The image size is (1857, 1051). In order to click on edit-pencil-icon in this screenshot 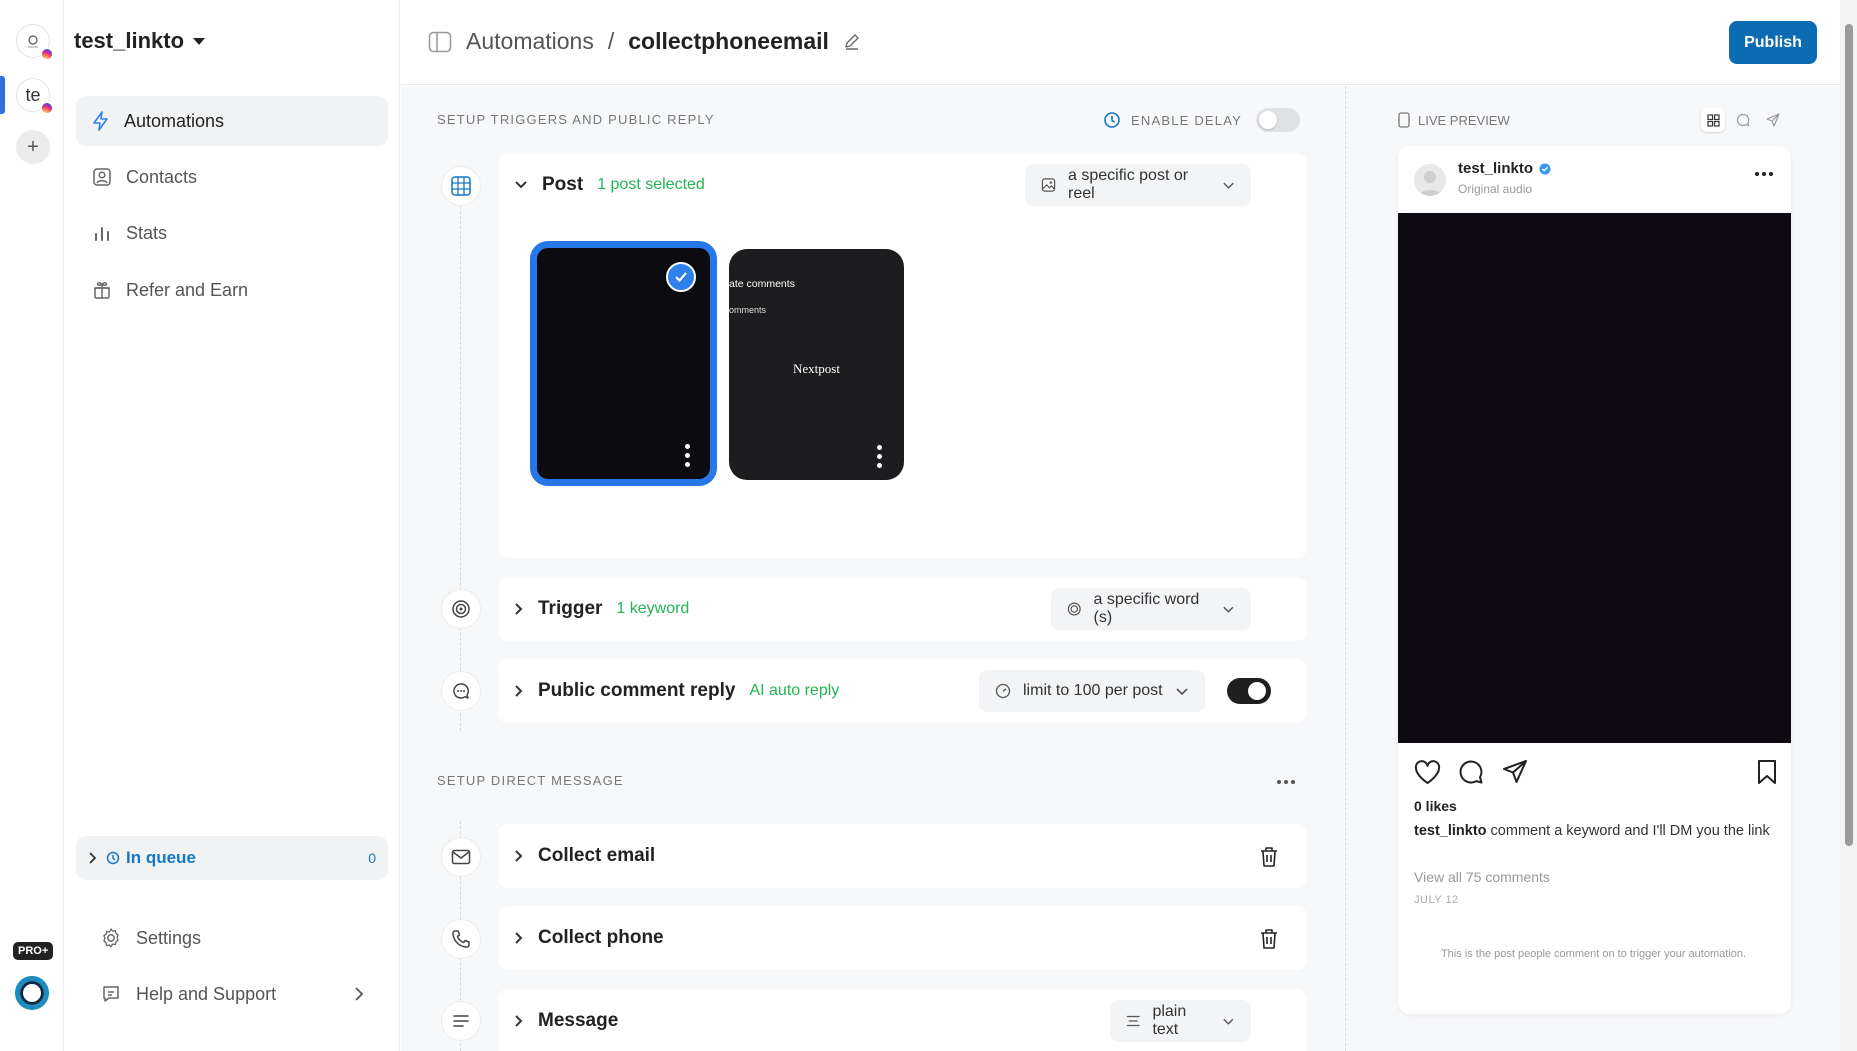, I will do `click(852, 42)`.